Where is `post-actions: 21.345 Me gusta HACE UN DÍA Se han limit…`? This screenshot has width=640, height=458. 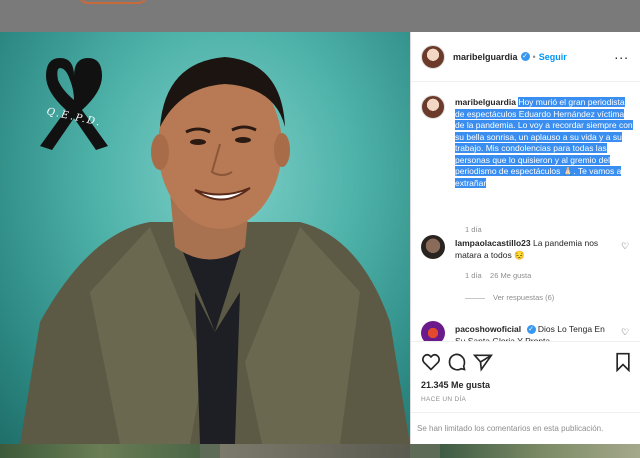
post-actions: 21.345 Me gusta HACE UN DÍA Se han limit… is located at coordinates (525, 392).